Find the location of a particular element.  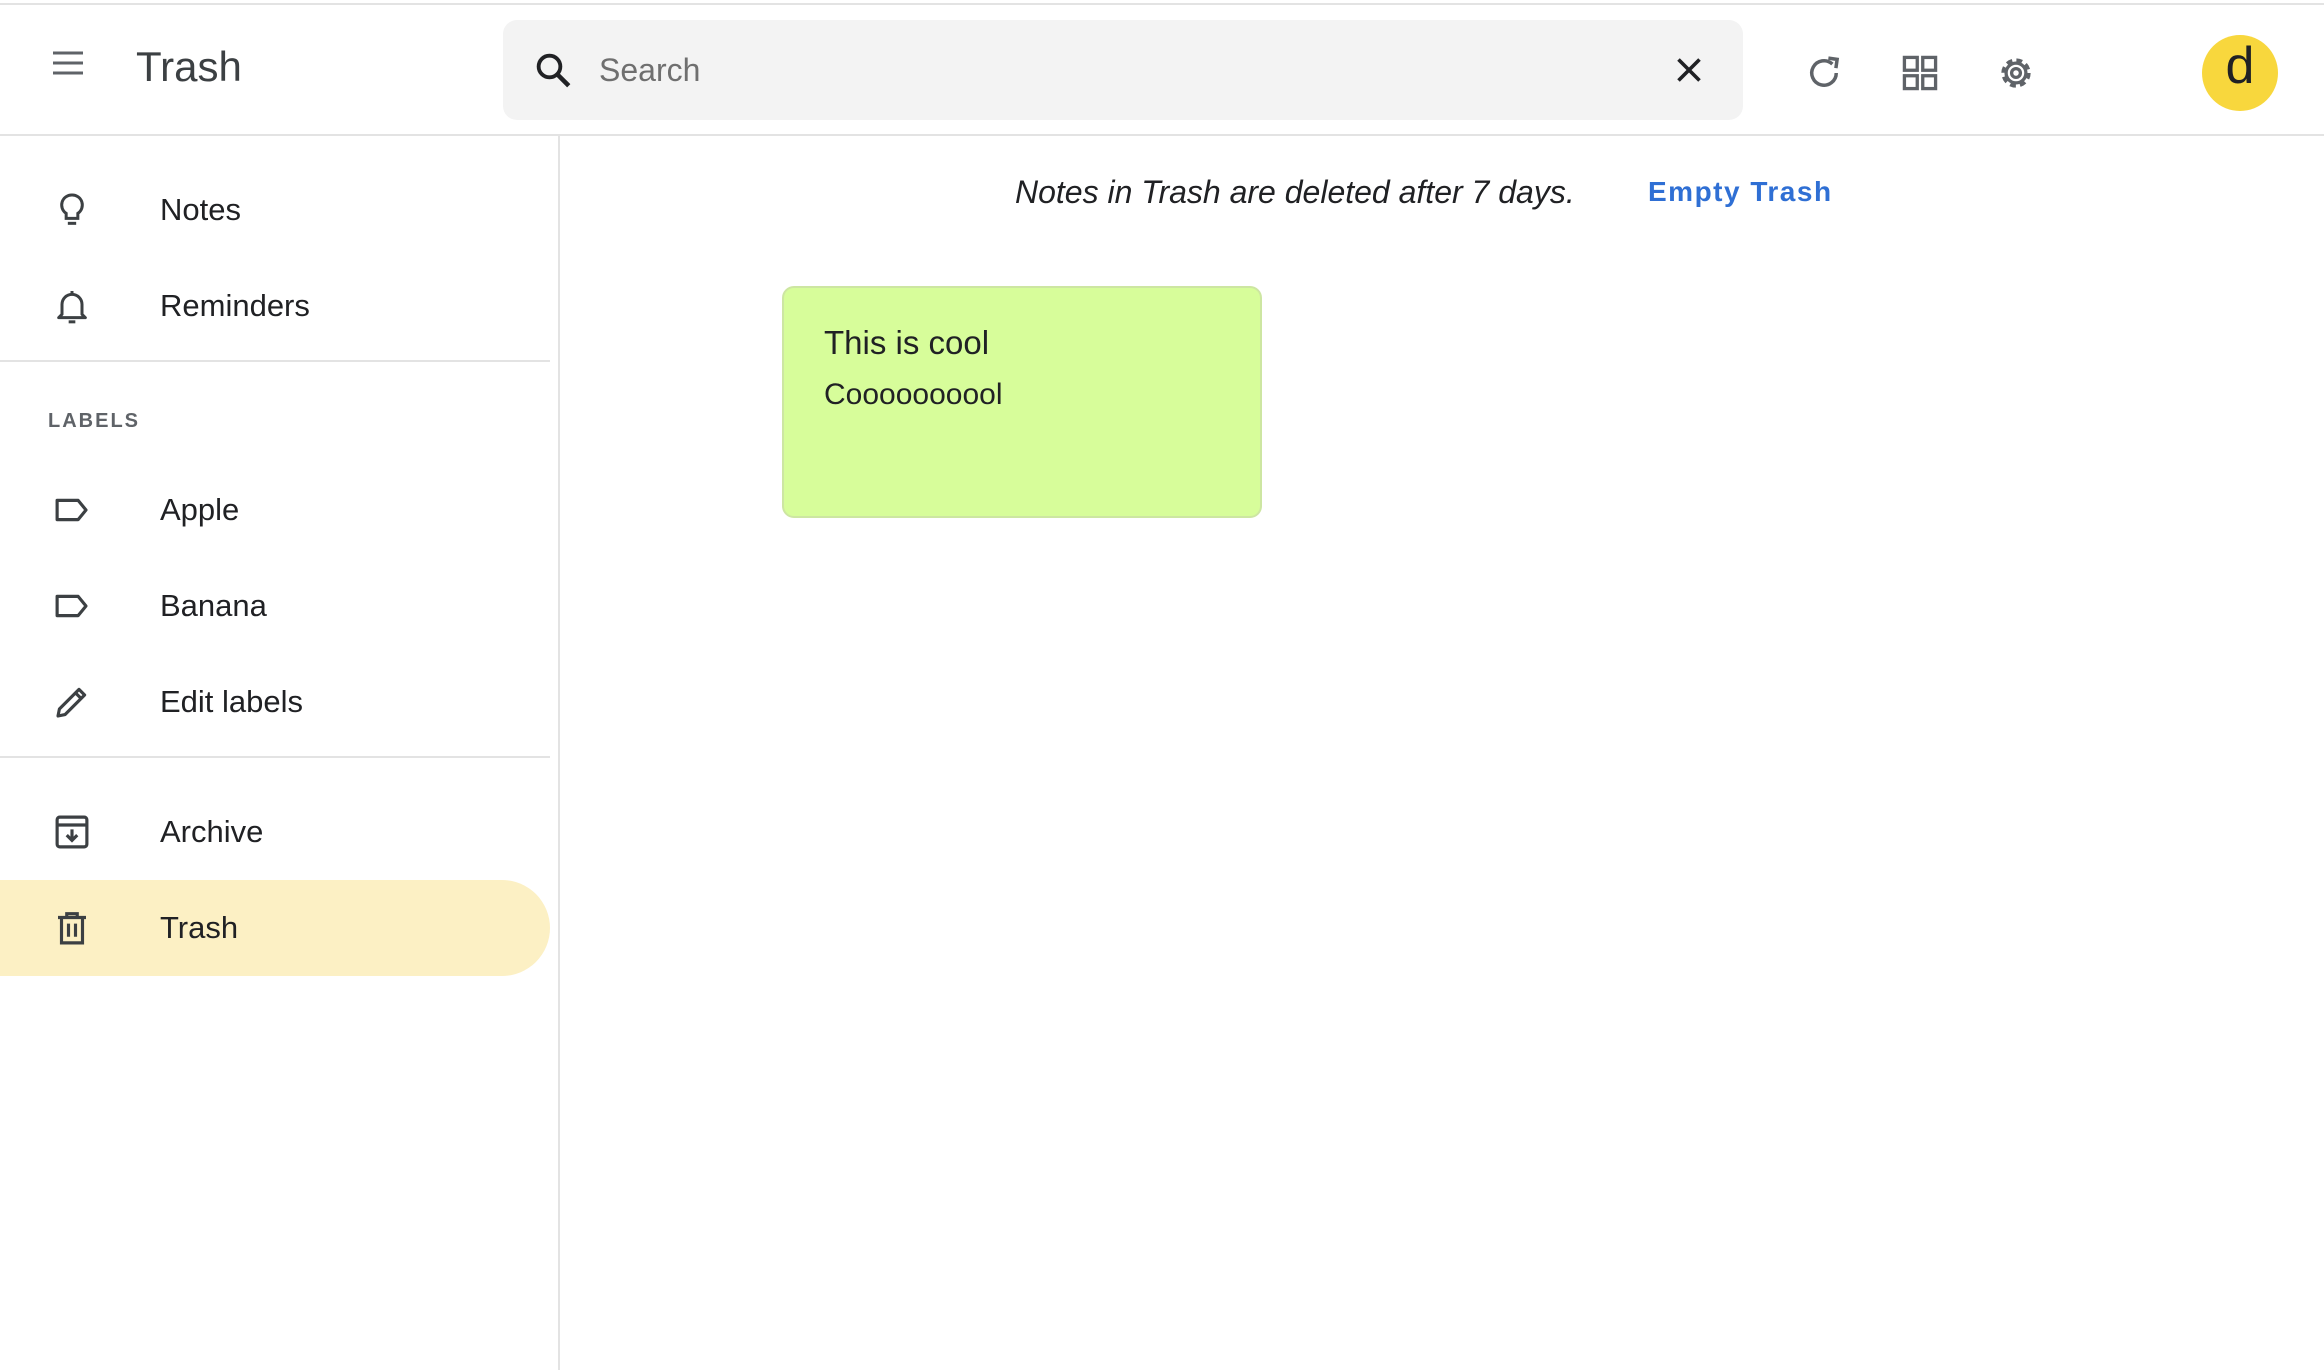

gear-icon is located at coordinates (2016, 73).